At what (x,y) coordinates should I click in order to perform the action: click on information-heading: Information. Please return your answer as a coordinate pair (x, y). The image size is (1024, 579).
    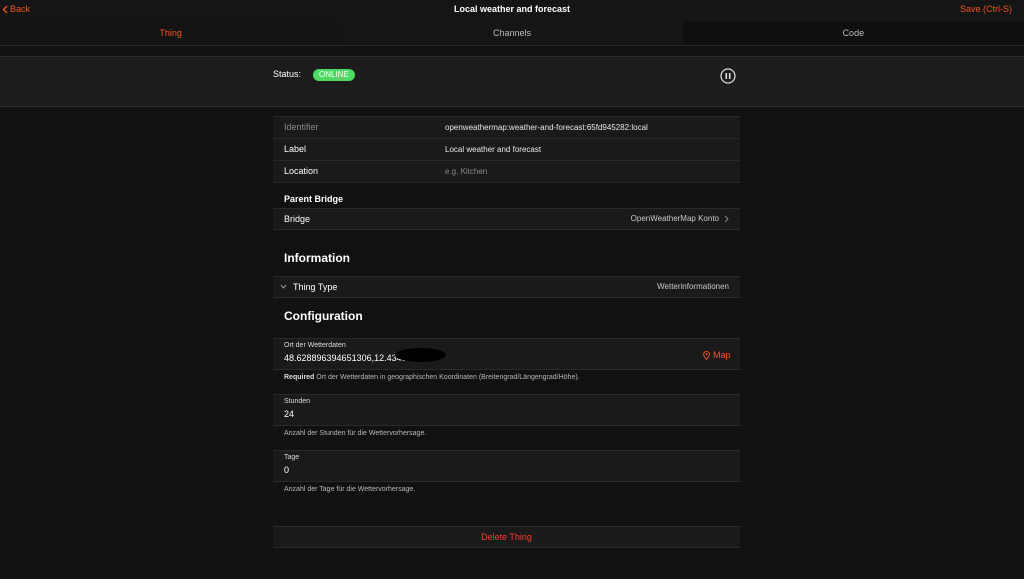
    Looking at the image, I should click on (317, 258).